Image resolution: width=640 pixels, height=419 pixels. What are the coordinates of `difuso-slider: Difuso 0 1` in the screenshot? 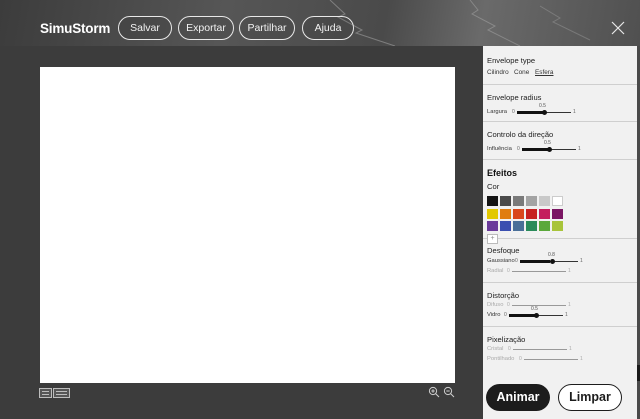 It's located at (560, 305).